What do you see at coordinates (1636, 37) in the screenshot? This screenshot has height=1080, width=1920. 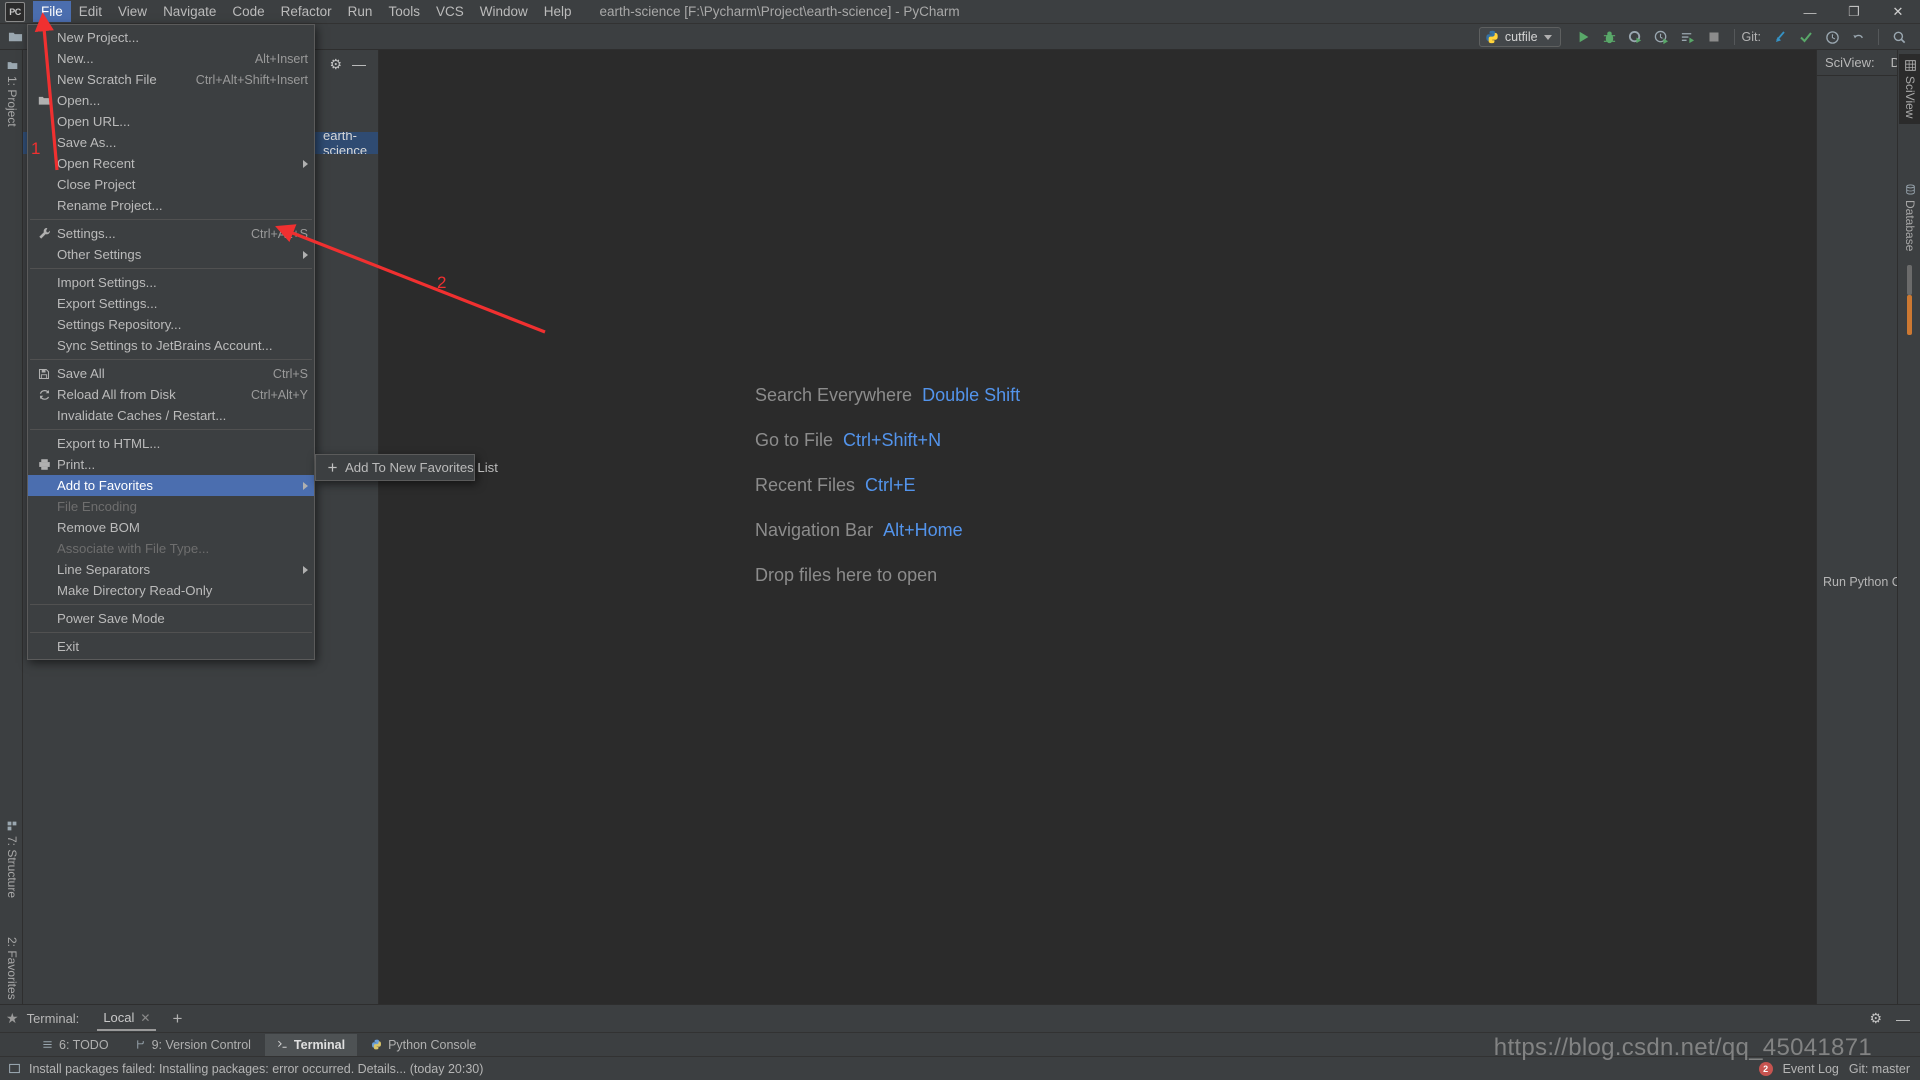 I see `run-coverage-button` at bounding box center [1636, 37].